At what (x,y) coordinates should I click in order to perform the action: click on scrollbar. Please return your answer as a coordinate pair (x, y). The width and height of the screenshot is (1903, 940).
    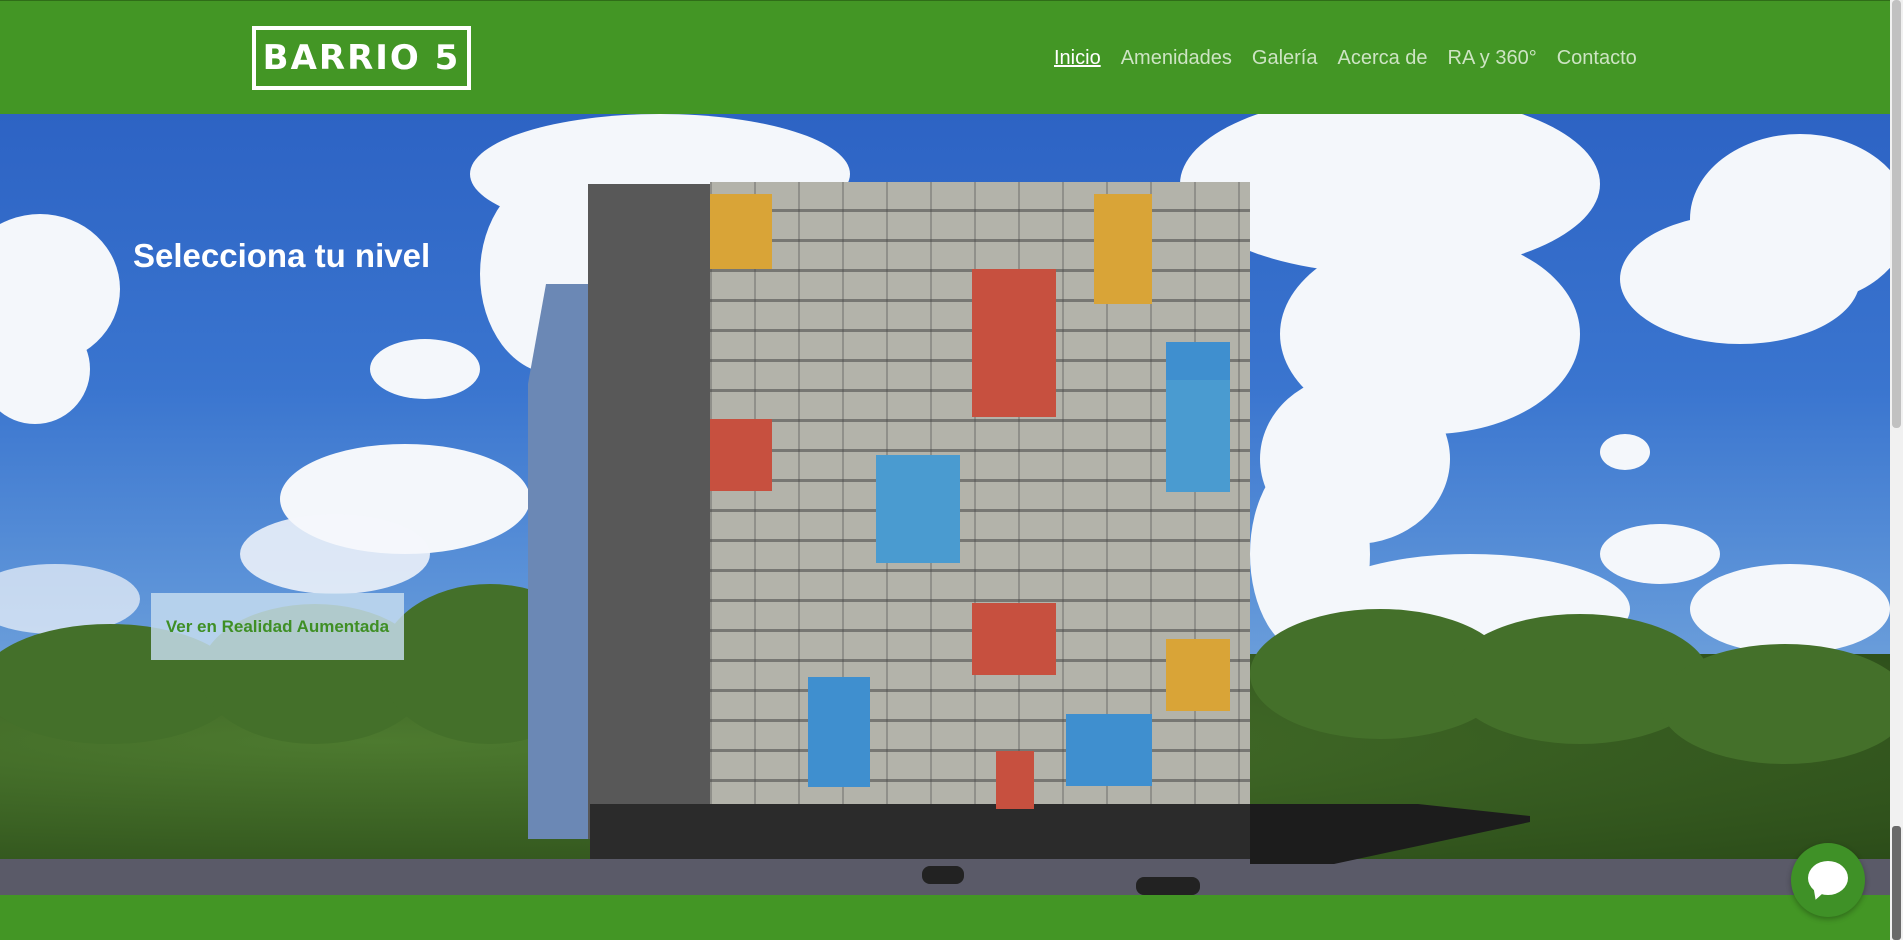
    Looking at the image, I should click on (1896, 470).